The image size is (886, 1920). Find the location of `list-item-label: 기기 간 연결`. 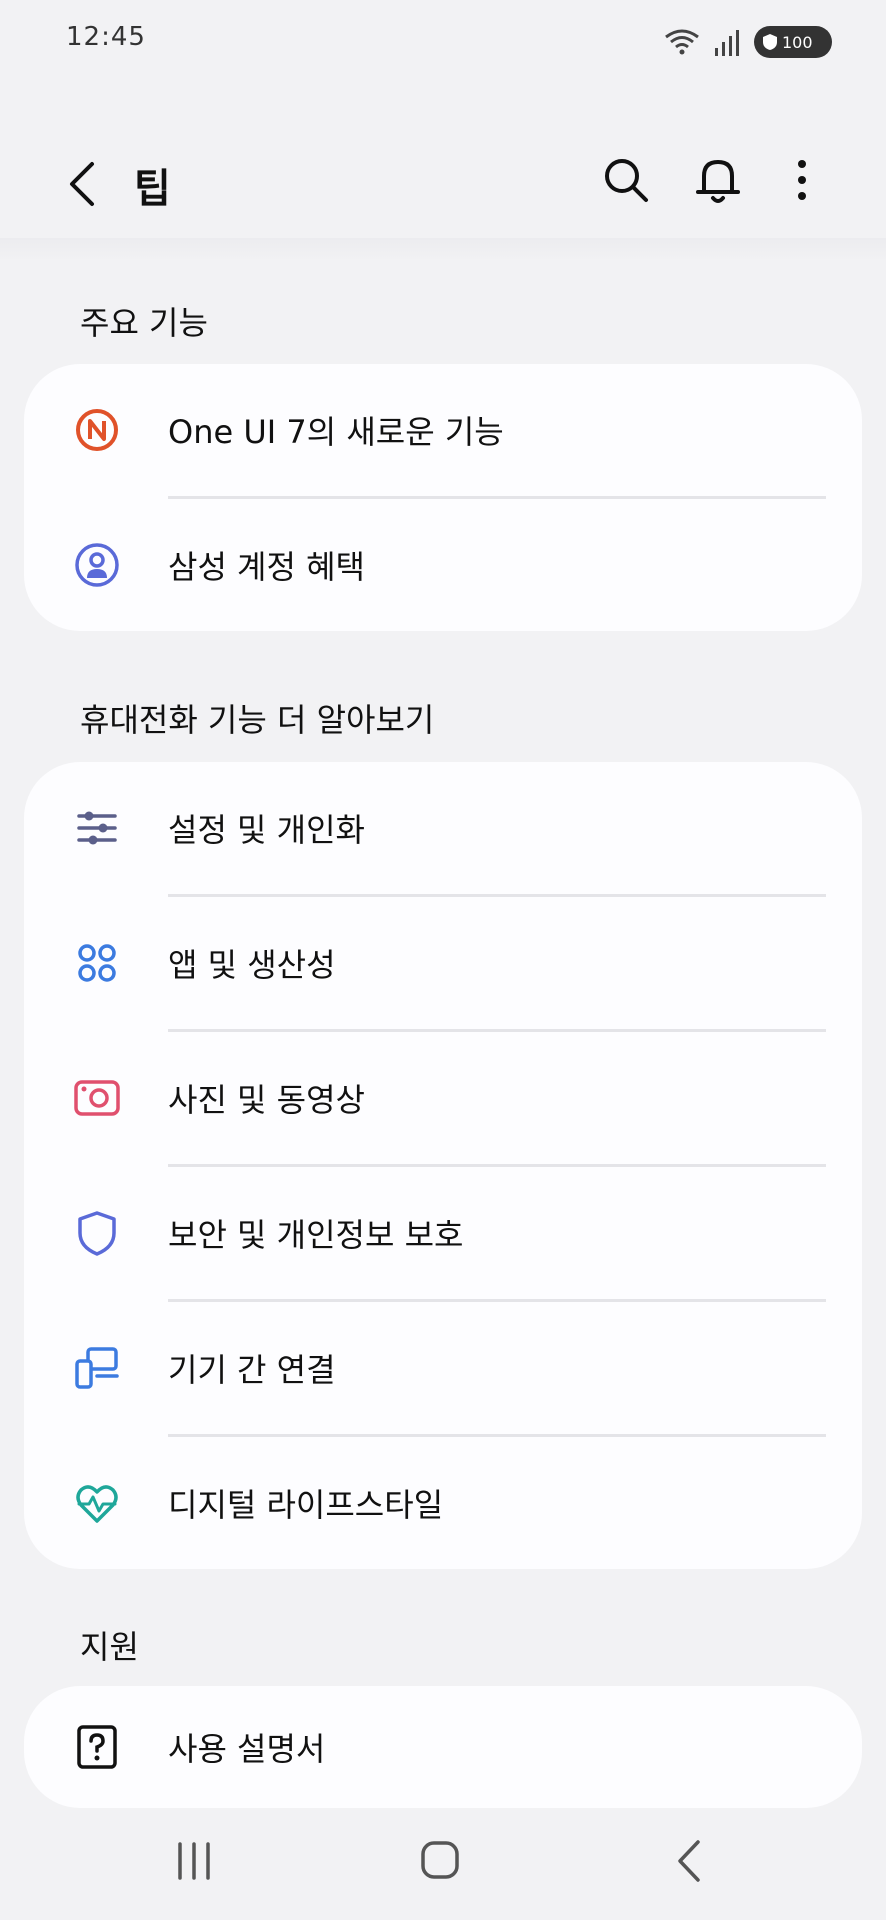

list-item-label: 기기 간 연결 is located at coordinates (252, 1370).